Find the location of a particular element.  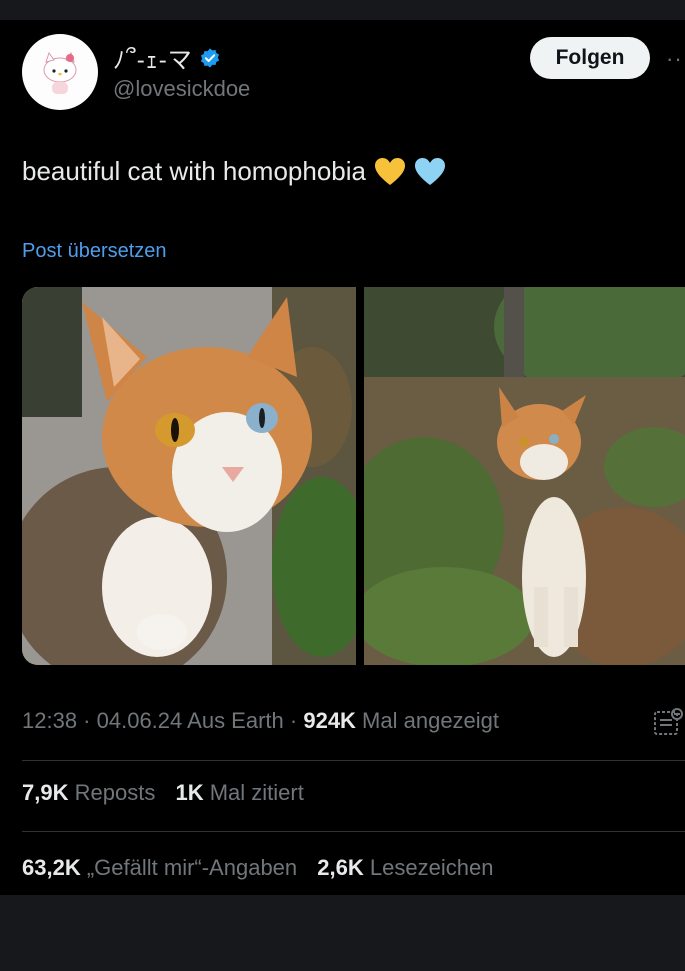

analytics-icon is located at coordinates (668, 722).